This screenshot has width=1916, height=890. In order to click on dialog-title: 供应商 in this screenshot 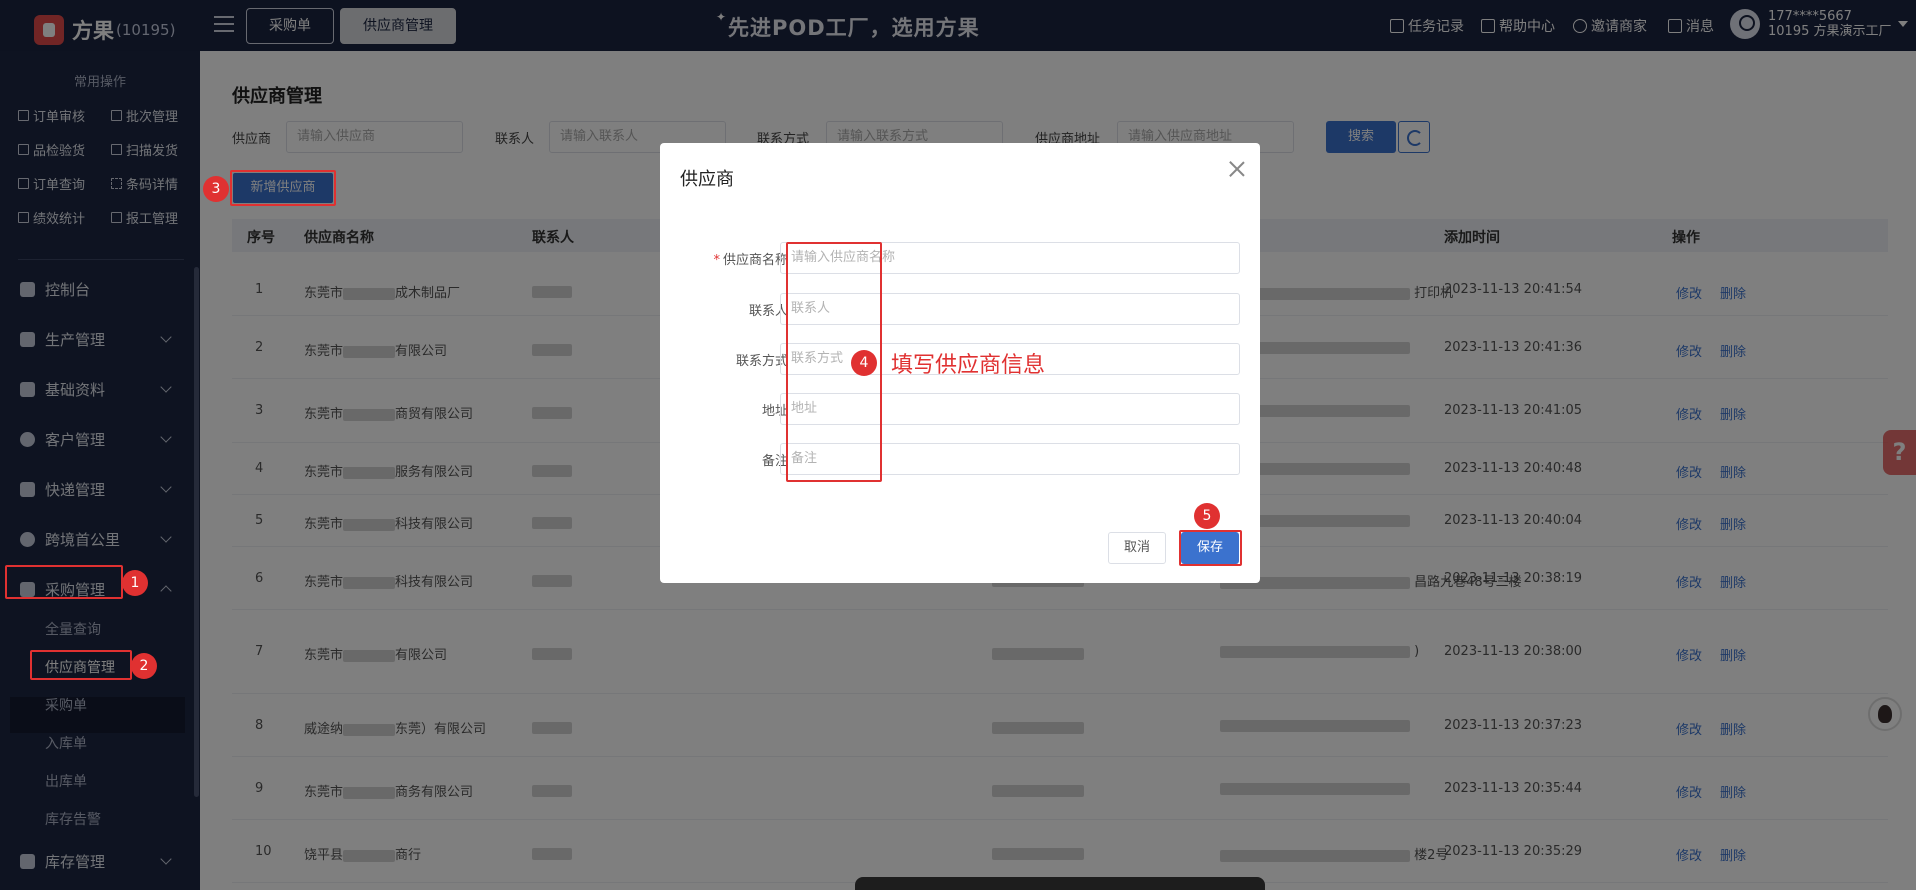, I will do `click(707, 179)`.